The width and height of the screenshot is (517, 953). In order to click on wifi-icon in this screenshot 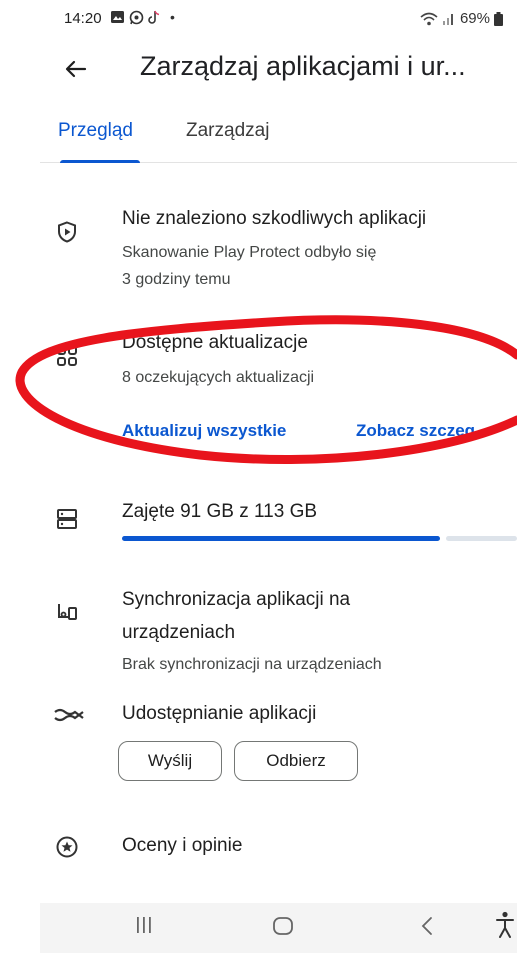, I will do `click(429, 18)`.